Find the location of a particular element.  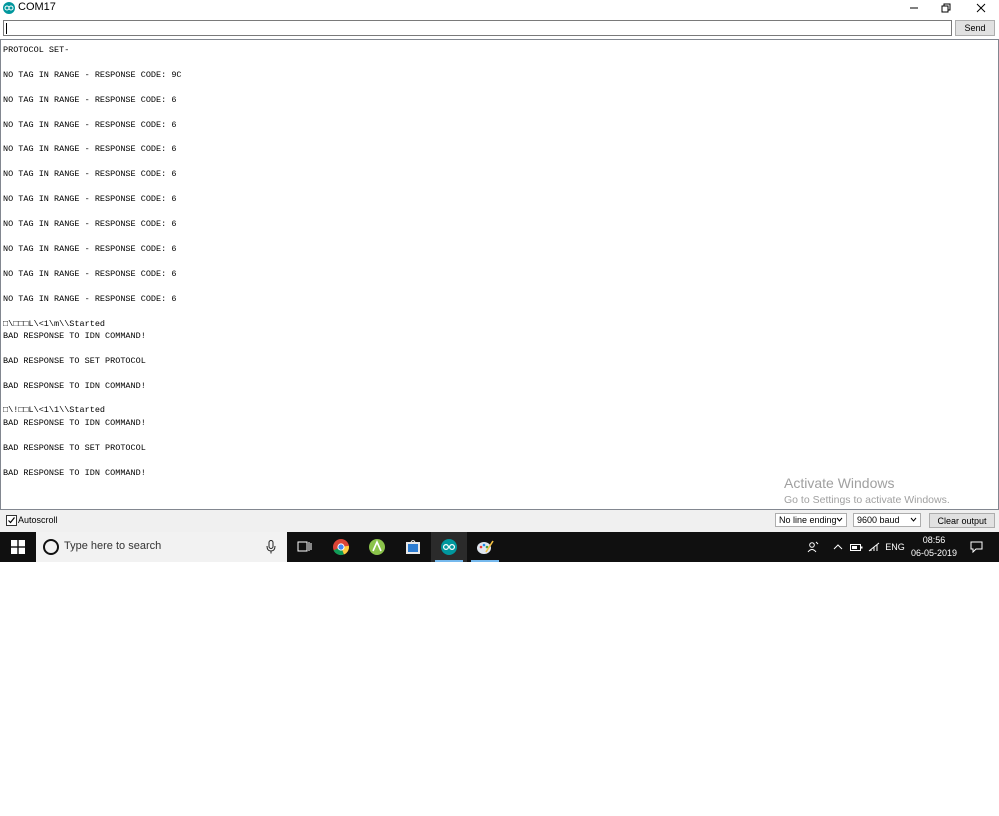

activate-windows-subtitle: Go to Settings to activate Windows. is located at coordinates (867, 500).